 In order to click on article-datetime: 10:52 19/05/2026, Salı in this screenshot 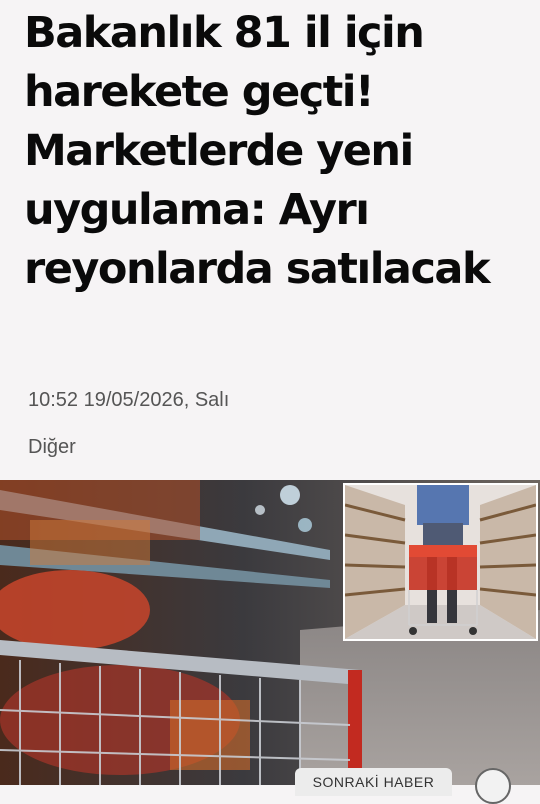, I will do `click(129, 400)`.